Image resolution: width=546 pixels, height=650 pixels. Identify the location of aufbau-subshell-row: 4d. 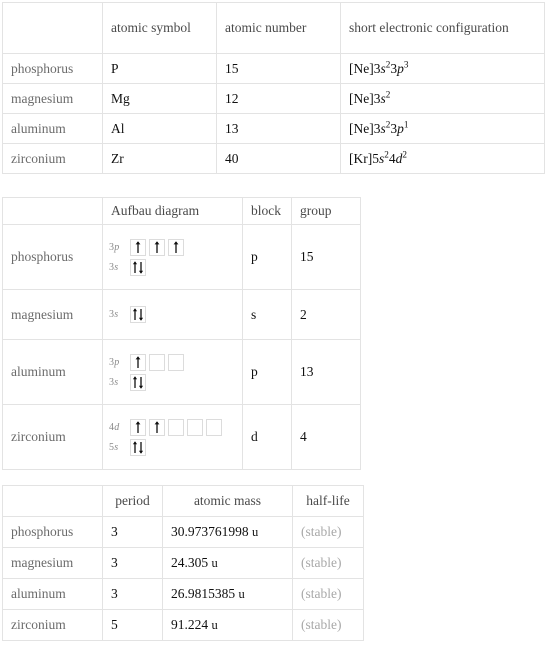
(172, 427).